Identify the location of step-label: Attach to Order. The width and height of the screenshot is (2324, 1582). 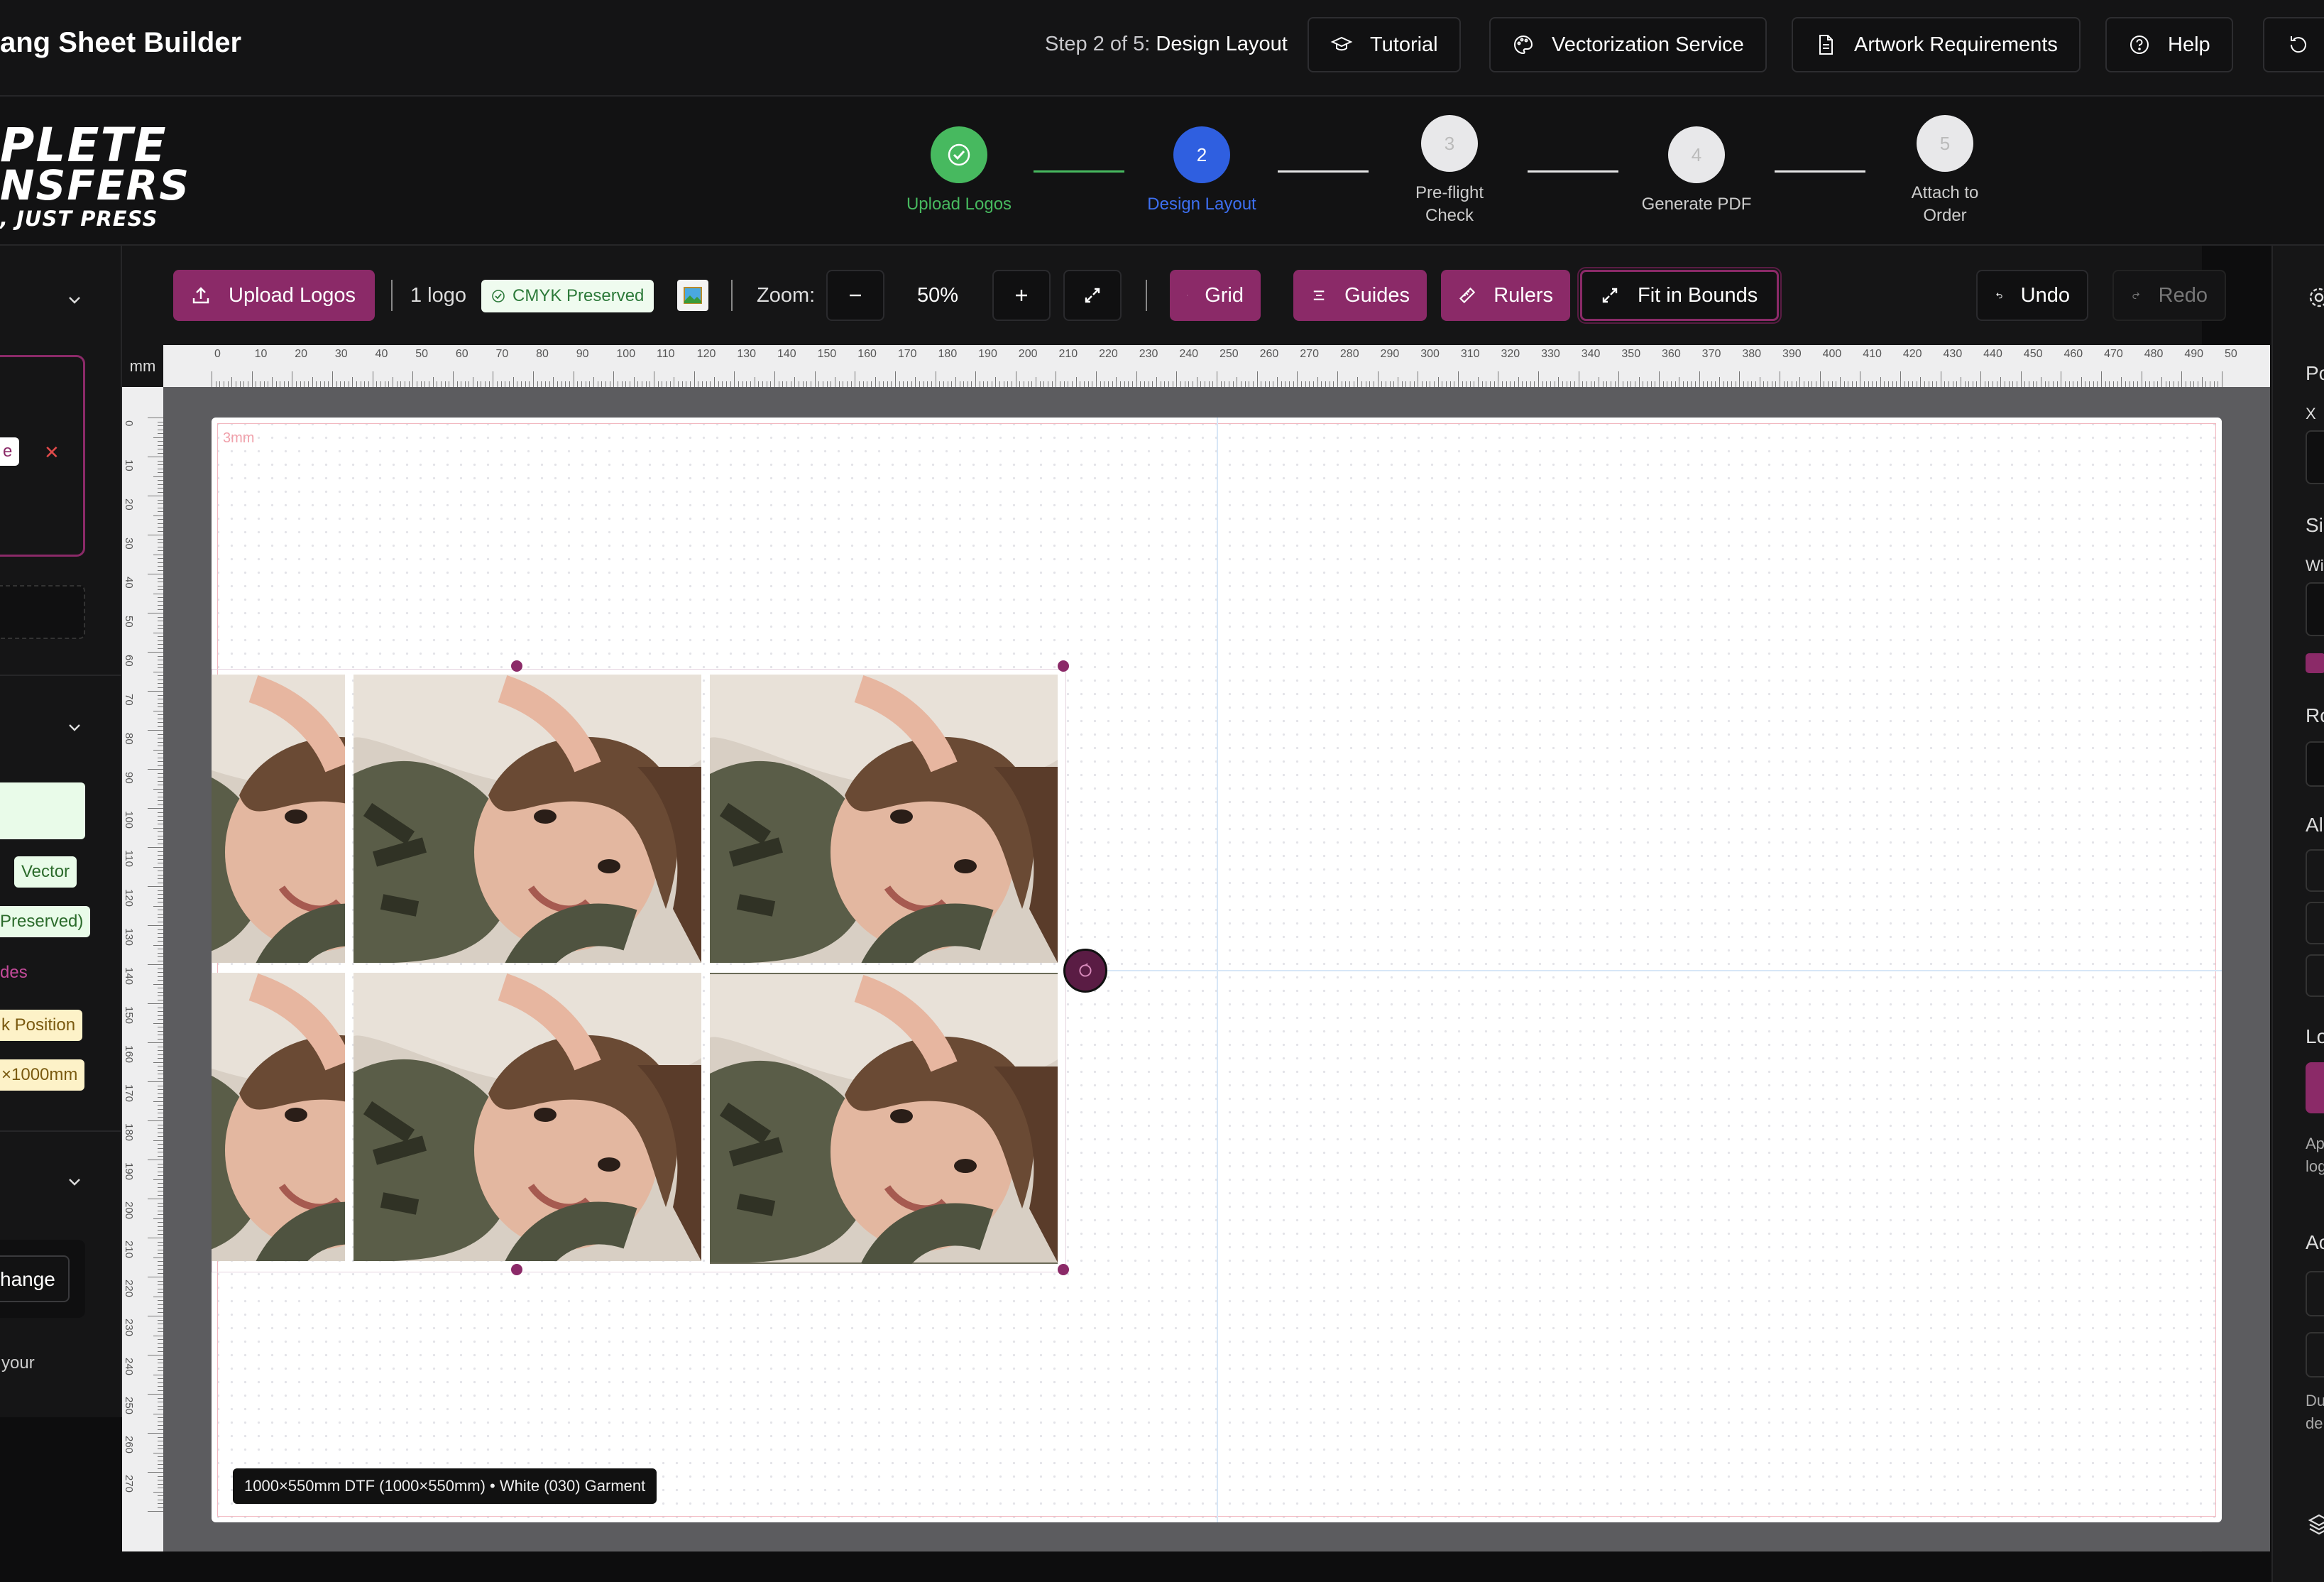
(1945, 204).